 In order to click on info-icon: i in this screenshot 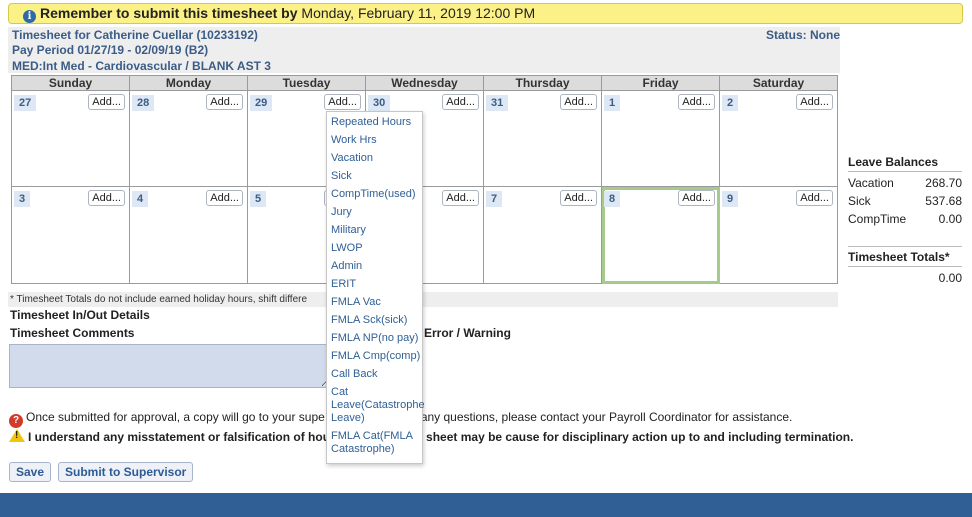, I will do `click(29, 16)`.